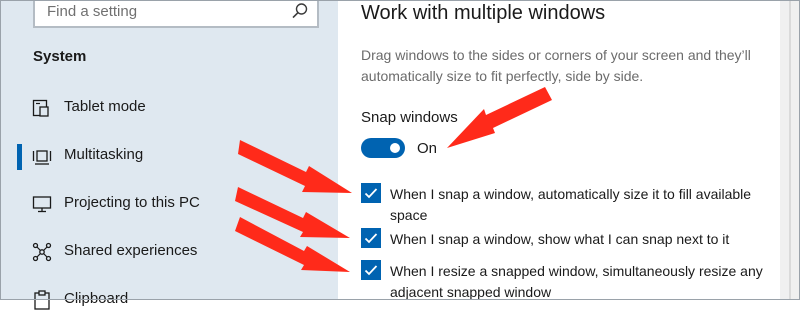  What do you see at coordinates (42, 252) in the screenshot?
I see `shared-experiences-icon` at bounding box center [42, 252].